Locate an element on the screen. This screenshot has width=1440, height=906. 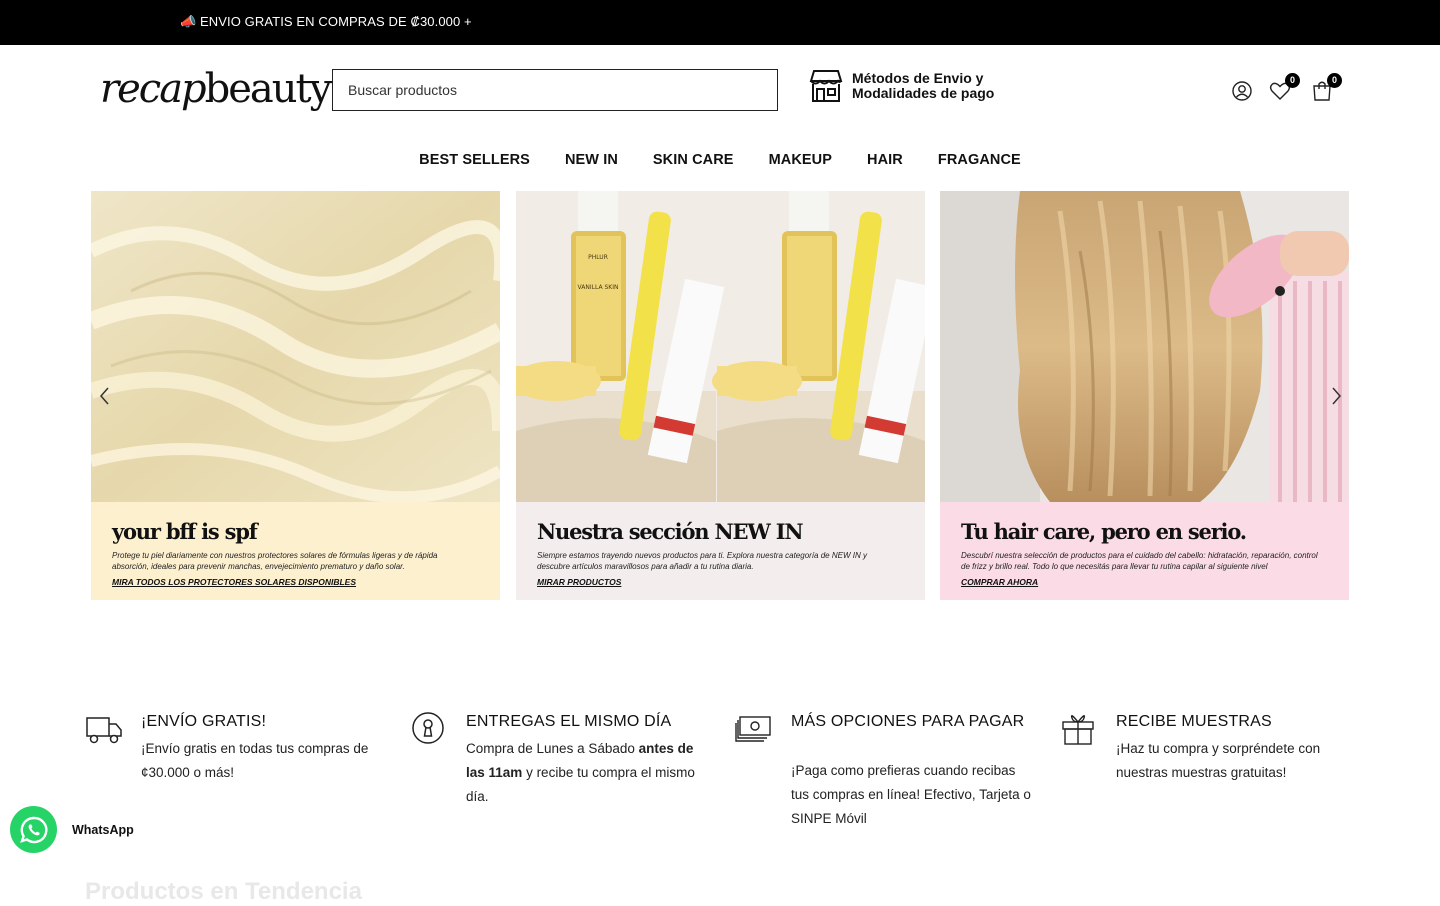
truck-icon is located at coordinates (104, 730).